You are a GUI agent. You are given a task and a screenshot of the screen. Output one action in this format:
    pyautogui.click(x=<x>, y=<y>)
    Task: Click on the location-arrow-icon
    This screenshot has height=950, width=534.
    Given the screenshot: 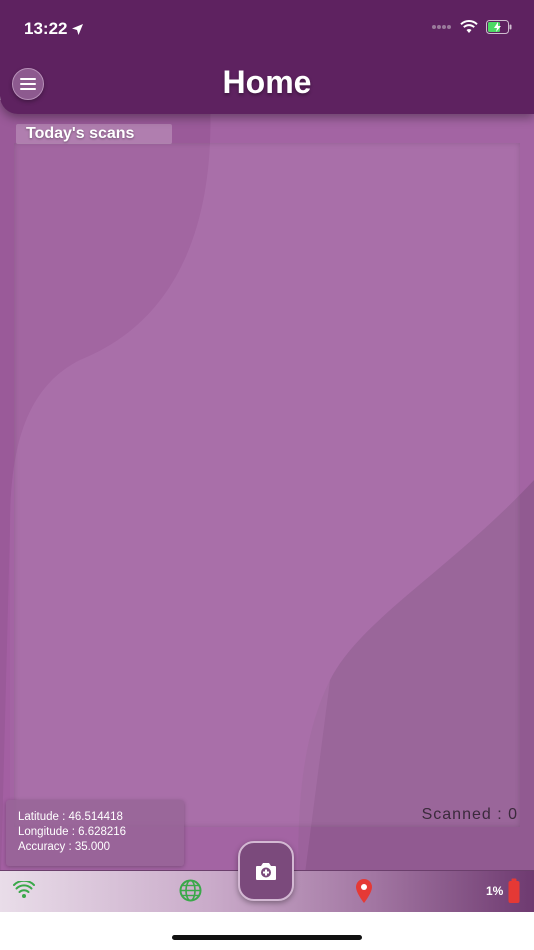 What is the action you would take?
    pyautogui.click(x=78, y=29)
    